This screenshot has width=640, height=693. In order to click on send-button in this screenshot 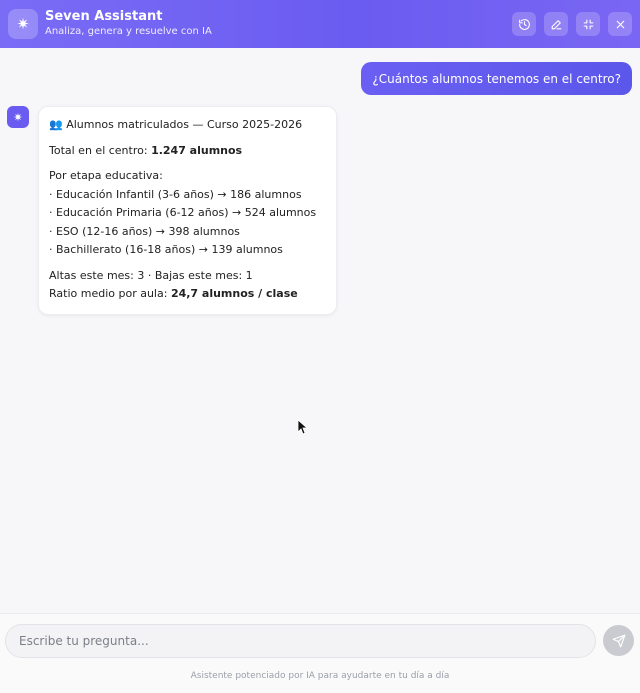, I will do `click(618, 640)`.